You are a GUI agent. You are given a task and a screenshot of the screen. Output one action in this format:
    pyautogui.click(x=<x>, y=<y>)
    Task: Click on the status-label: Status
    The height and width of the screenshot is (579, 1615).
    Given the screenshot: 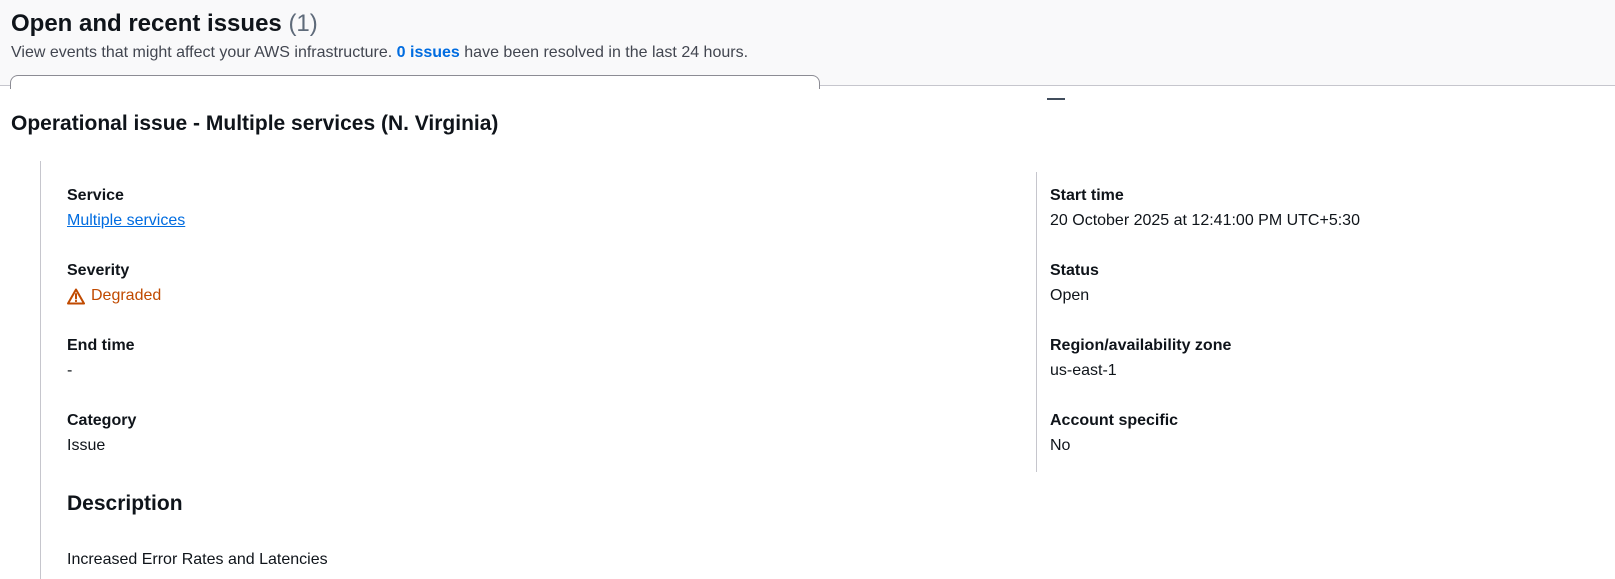 What is the action you would take?
    pyautogui.click(x=1074, y=270)
    